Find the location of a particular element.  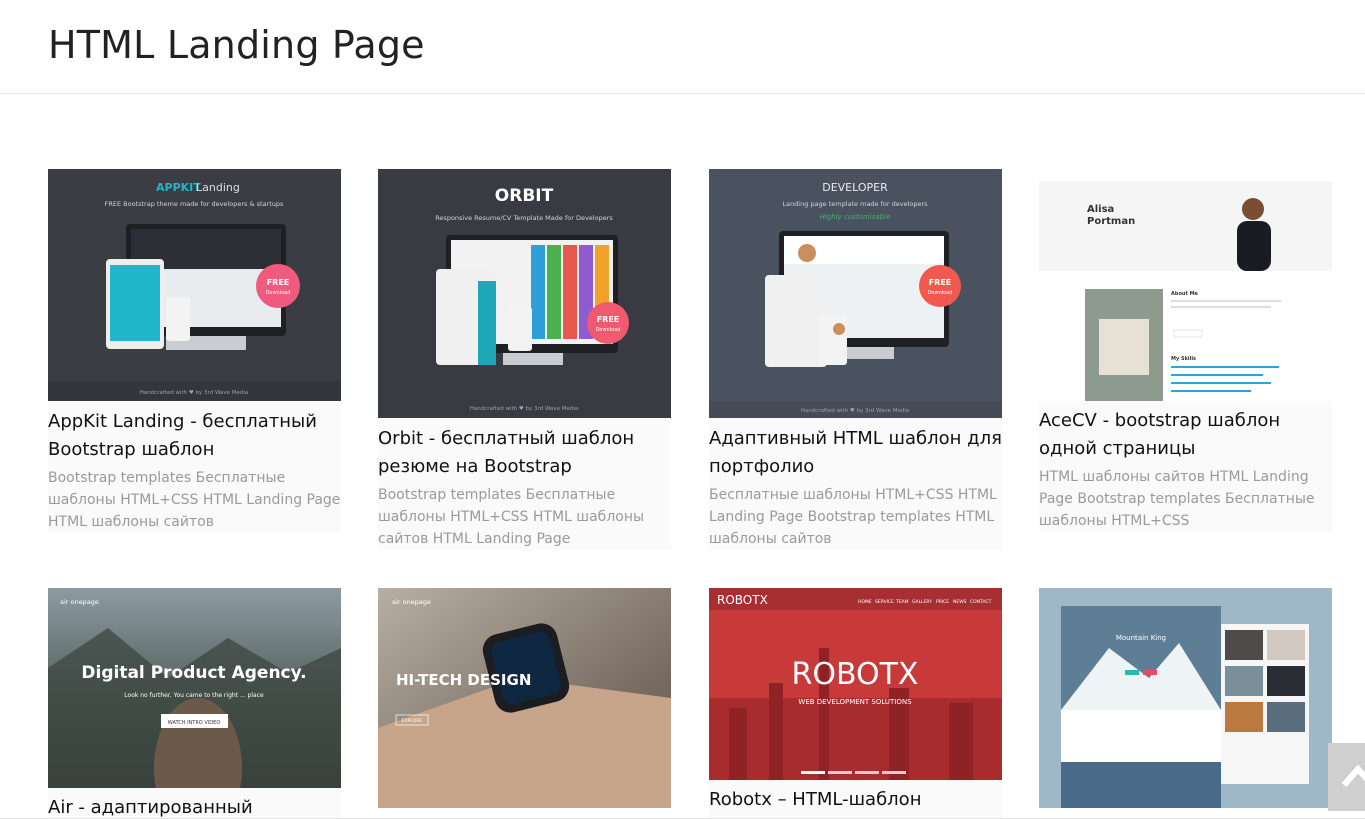

thumb-sub: WEB DEVELOPMENT SOLUTIONS is located at coordinates (855, 702).